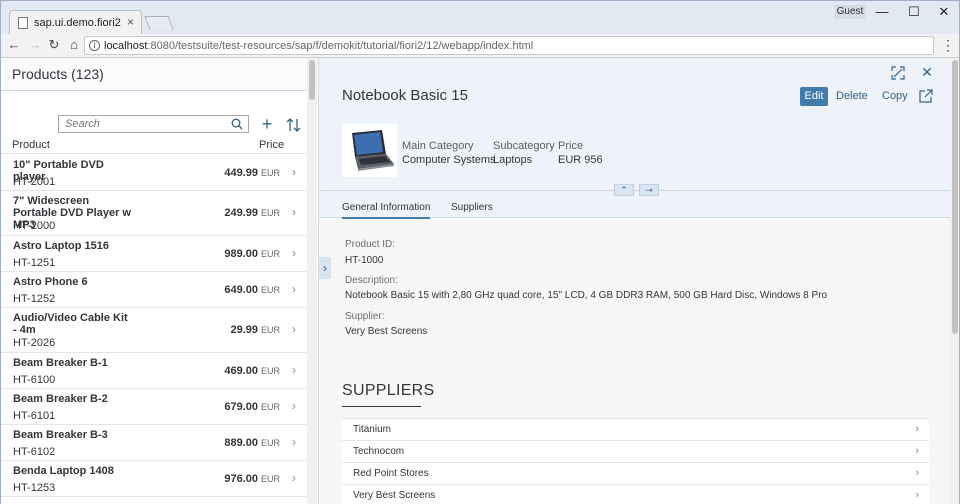 Image resolution: width=960 pixels, height=504 pixels. What do you see at coordinates (23, 23) in the screenshot?
I see `page-icon` at bounding box center [23, 23].